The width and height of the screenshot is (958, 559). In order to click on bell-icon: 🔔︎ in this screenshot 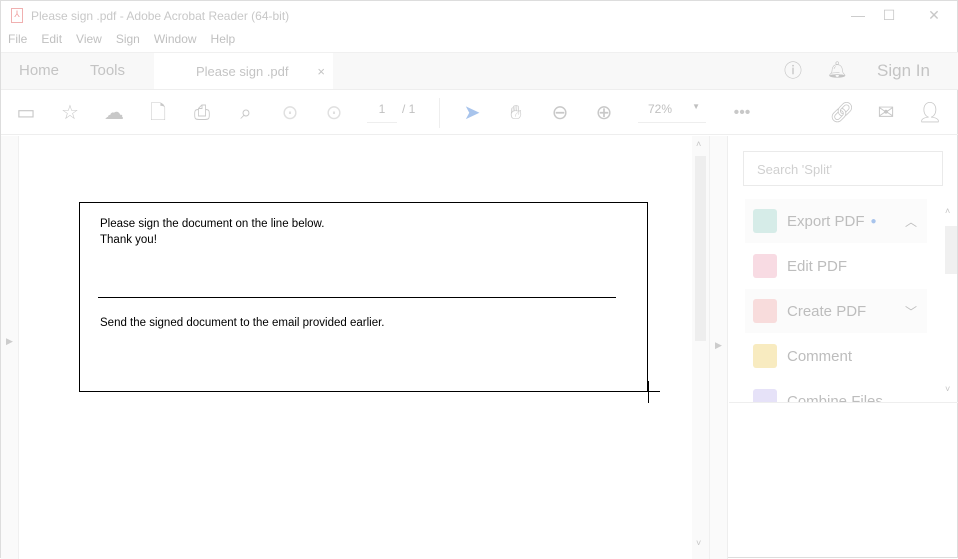, I will do `click(837, 71)`.